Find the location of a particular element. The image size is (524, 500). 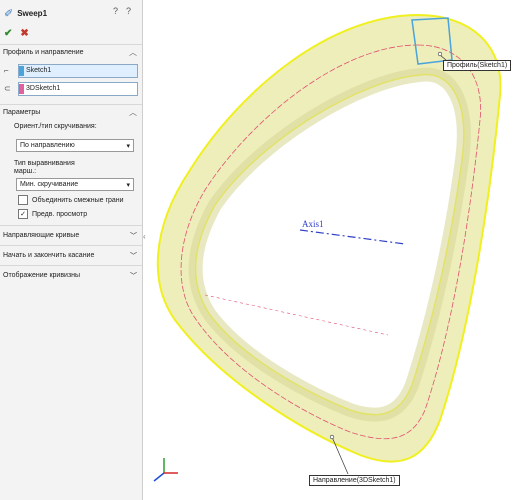

align-dropdown: Мин. скручивание ▾ is located at coordinates (75, 184).